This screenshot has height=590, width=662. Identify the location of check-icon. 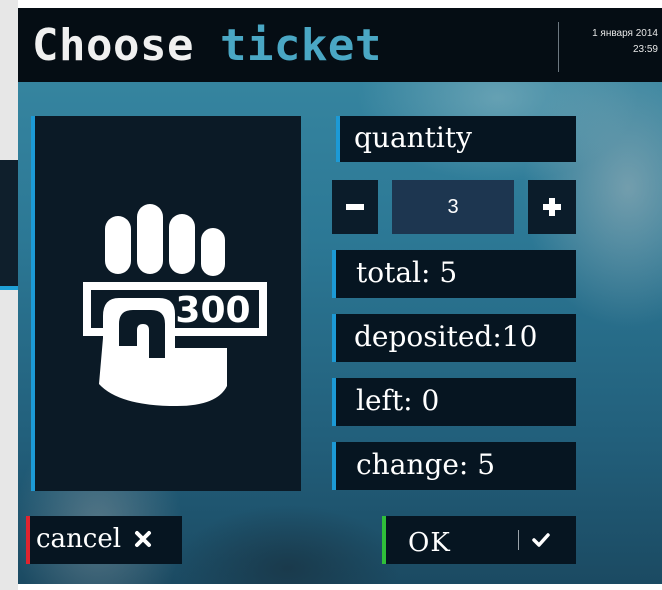
(541, 540).